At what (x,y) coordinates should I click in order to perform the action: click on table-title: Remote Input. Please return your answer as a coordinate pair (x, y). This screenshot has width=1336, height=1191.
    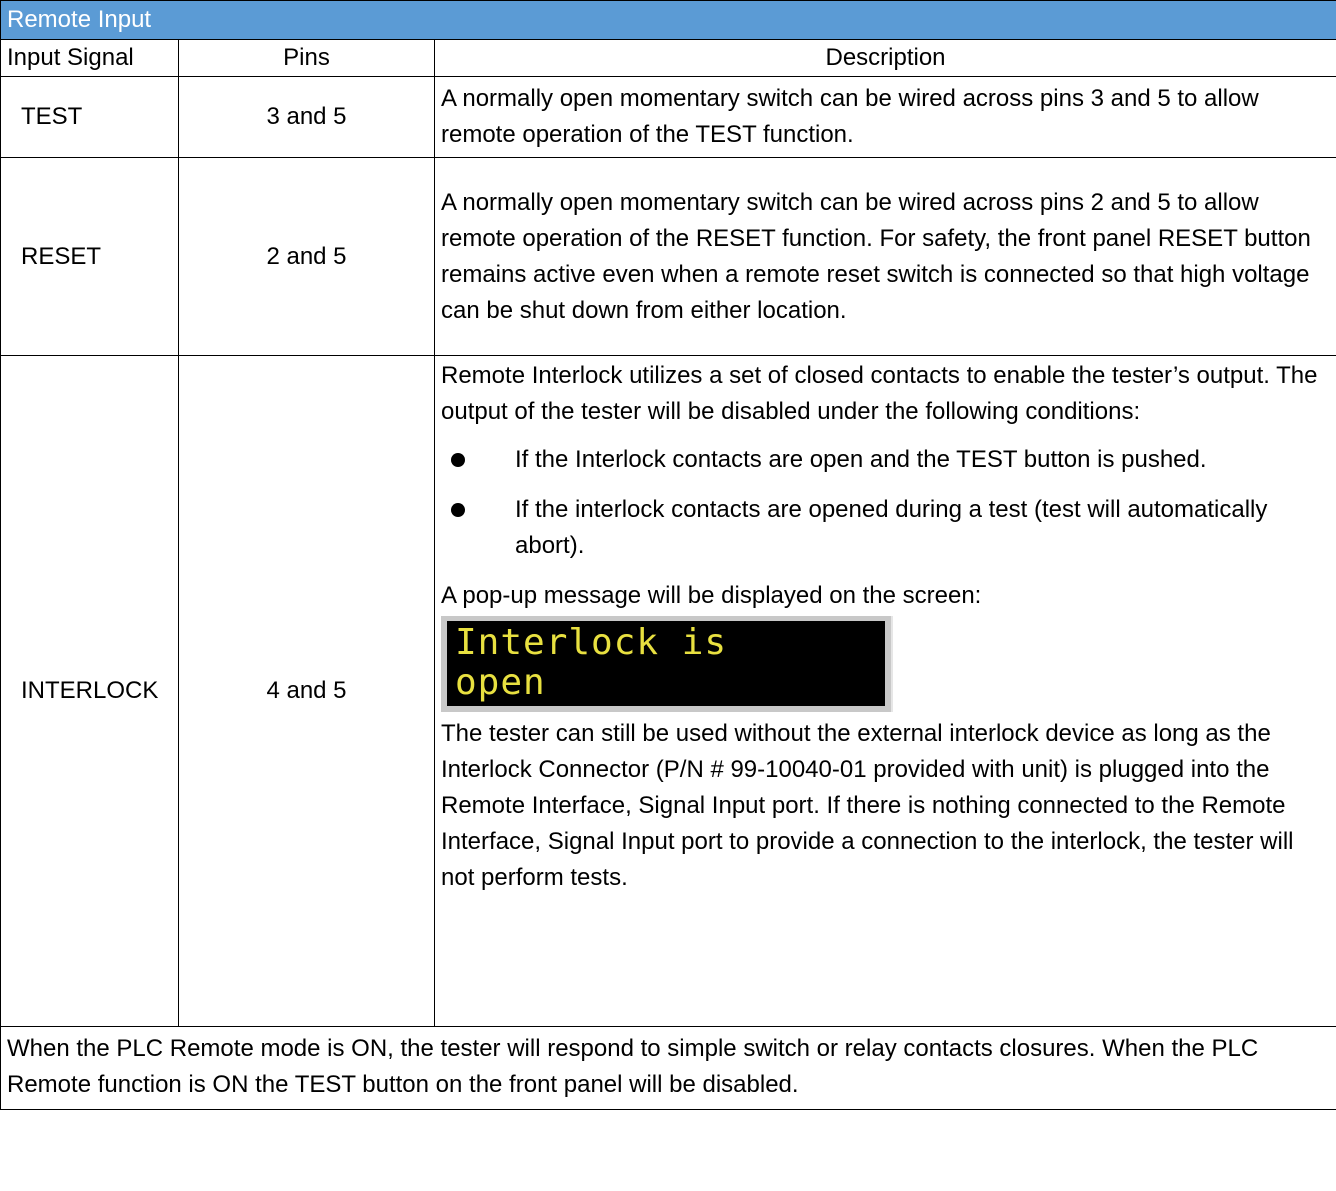
    Looking at the image, I should click on (668, 20).